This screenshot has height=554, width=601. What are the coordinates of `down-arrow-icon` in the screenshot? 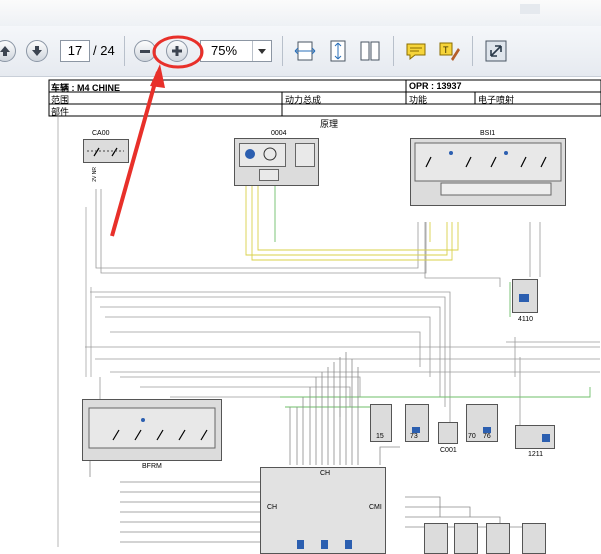 It's located at (37, 51).